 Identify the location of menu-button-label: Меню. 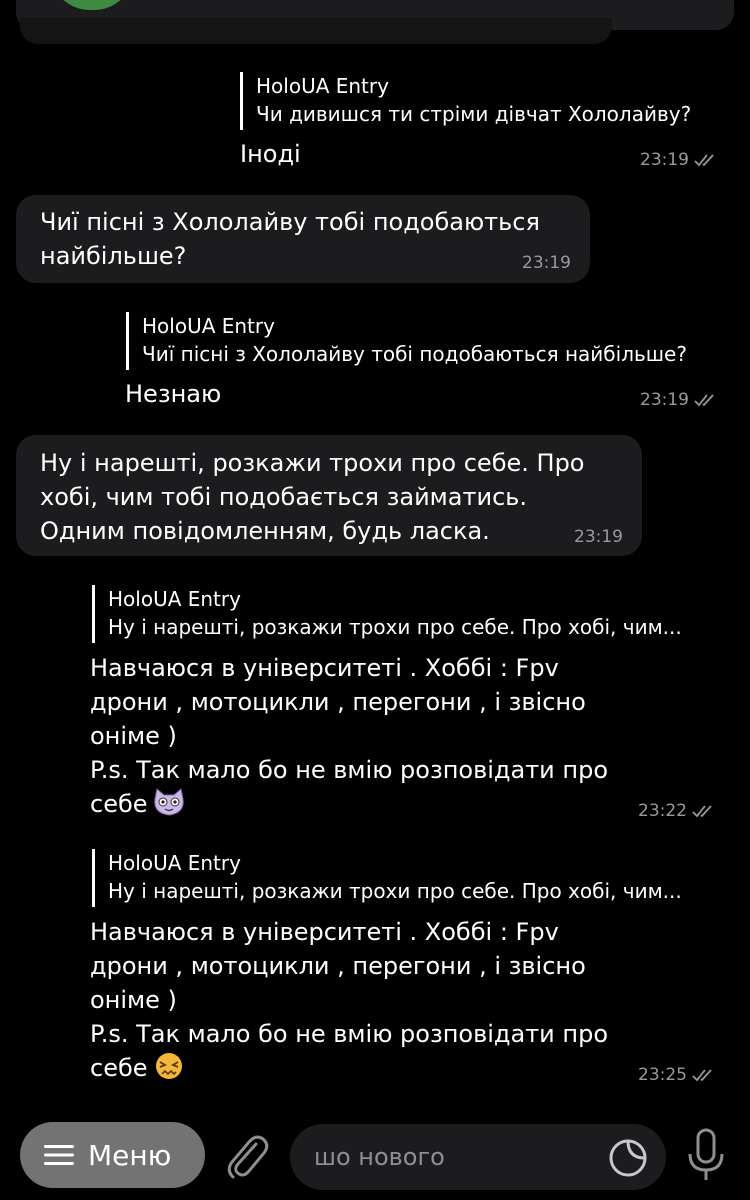
(130, 1155).